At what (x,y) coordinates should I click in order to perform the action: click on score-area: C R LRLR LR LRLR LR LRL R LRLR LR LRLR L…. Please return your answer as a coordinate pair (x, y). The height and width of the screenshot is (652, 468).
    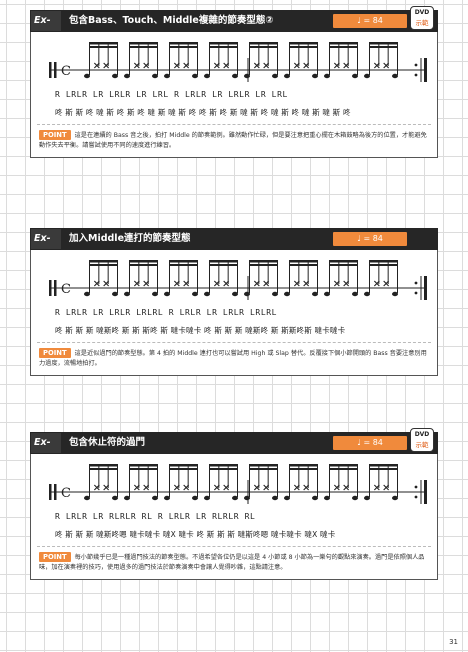
    Looking at the image, I should click on (234, 78).